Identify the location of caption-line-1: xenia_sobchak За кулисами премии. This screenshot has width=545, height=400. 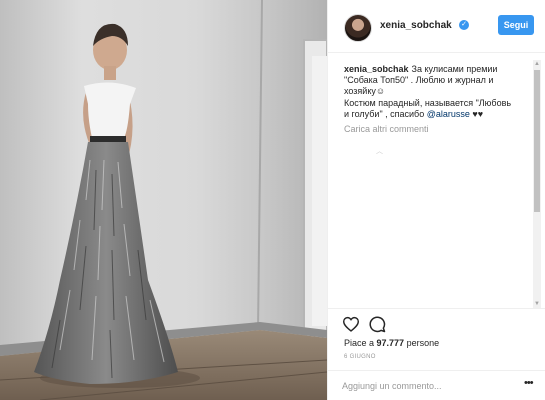
(440, 69).